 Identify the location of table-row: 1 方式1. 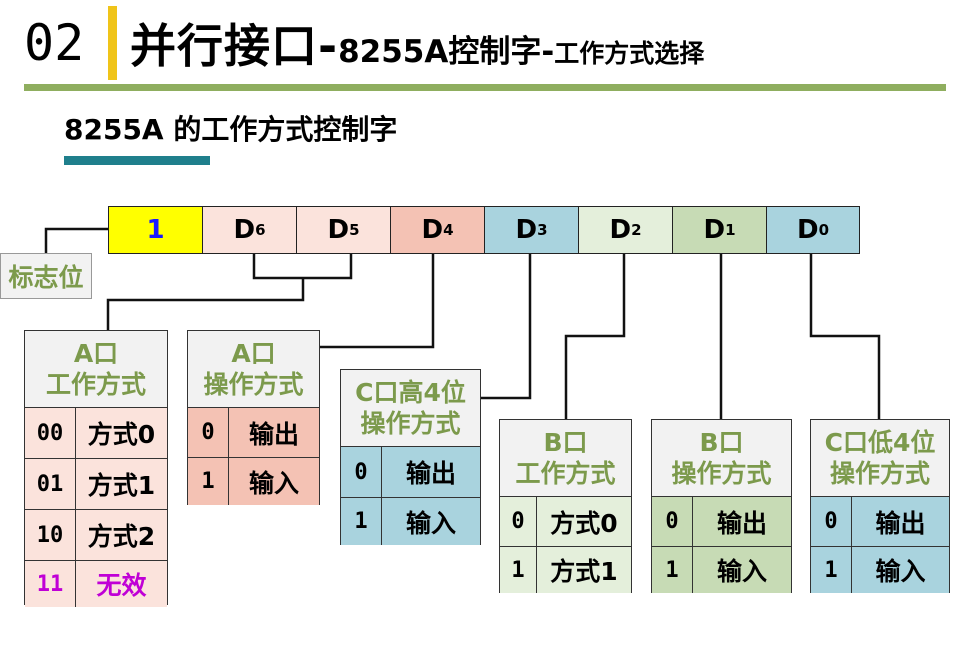
(565, 570).